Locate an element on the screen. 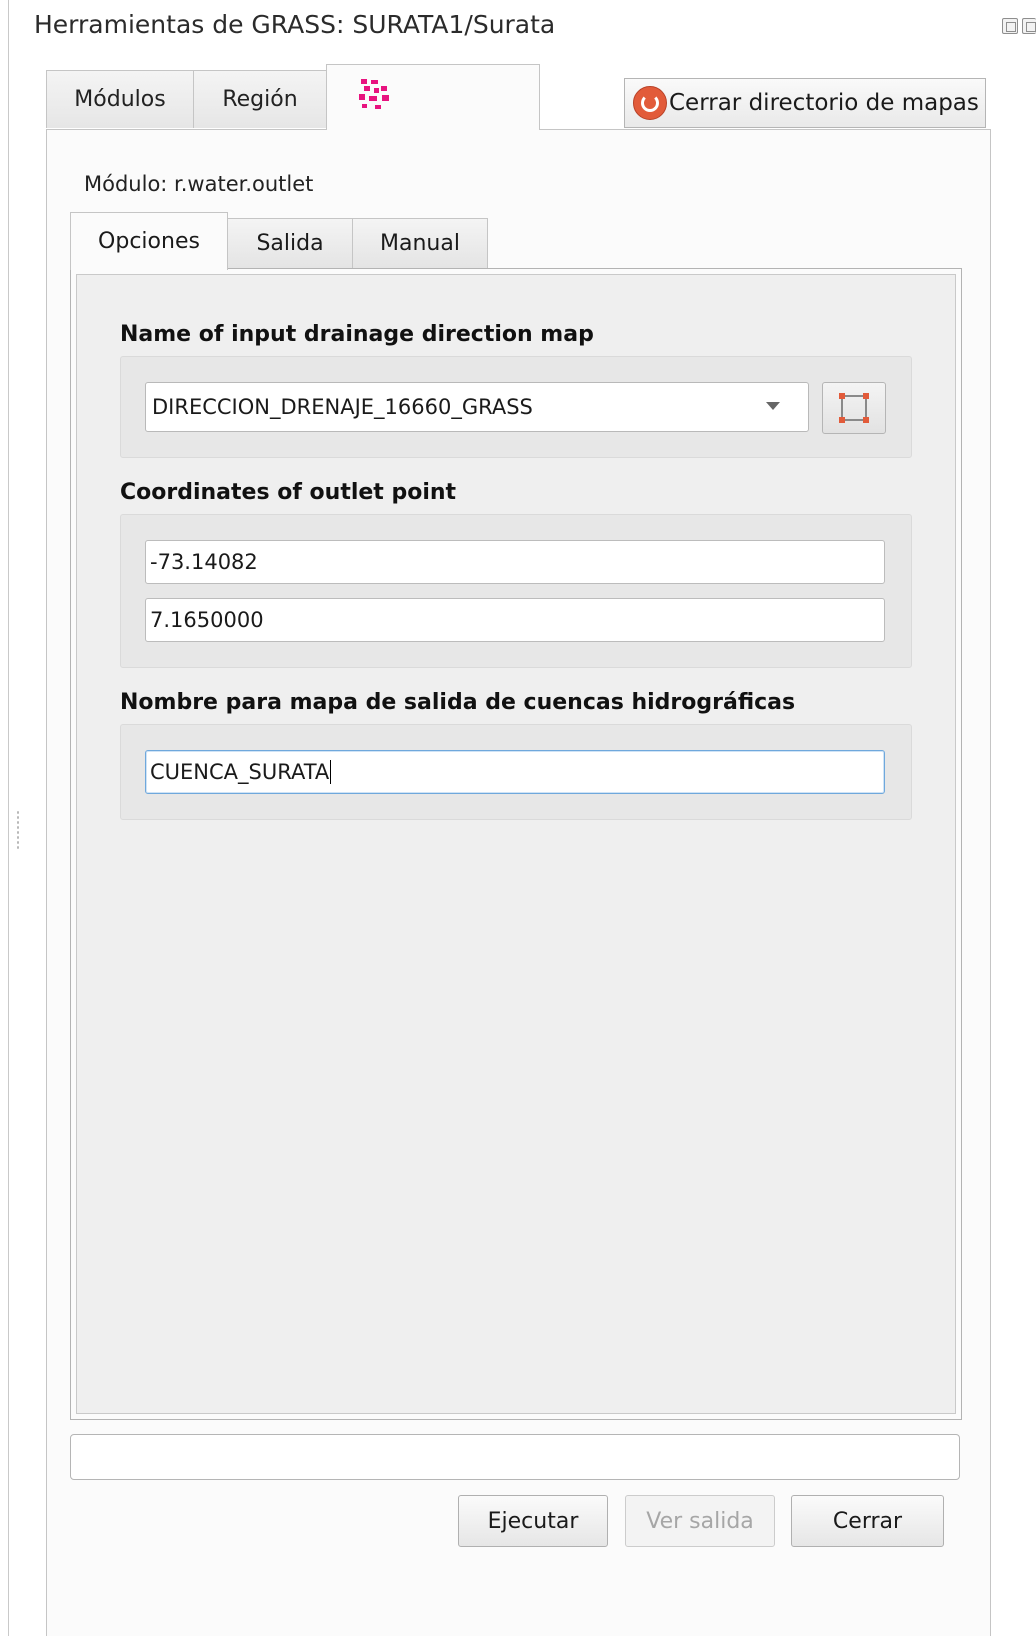 This screenshot has width=1036, height=1636. output-basin-field: CUENCA_SURATA is located at coordinates (515, 772).